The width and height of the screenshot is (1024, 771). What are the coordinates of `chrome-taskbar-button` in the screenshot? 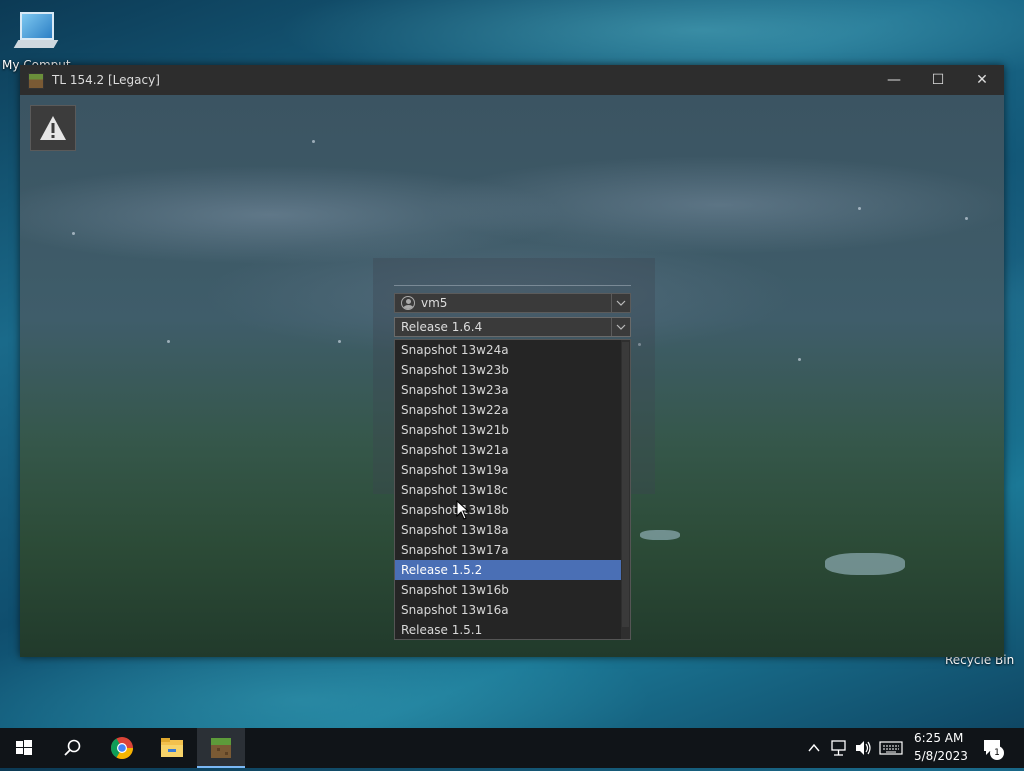 It's located at (122, 748).